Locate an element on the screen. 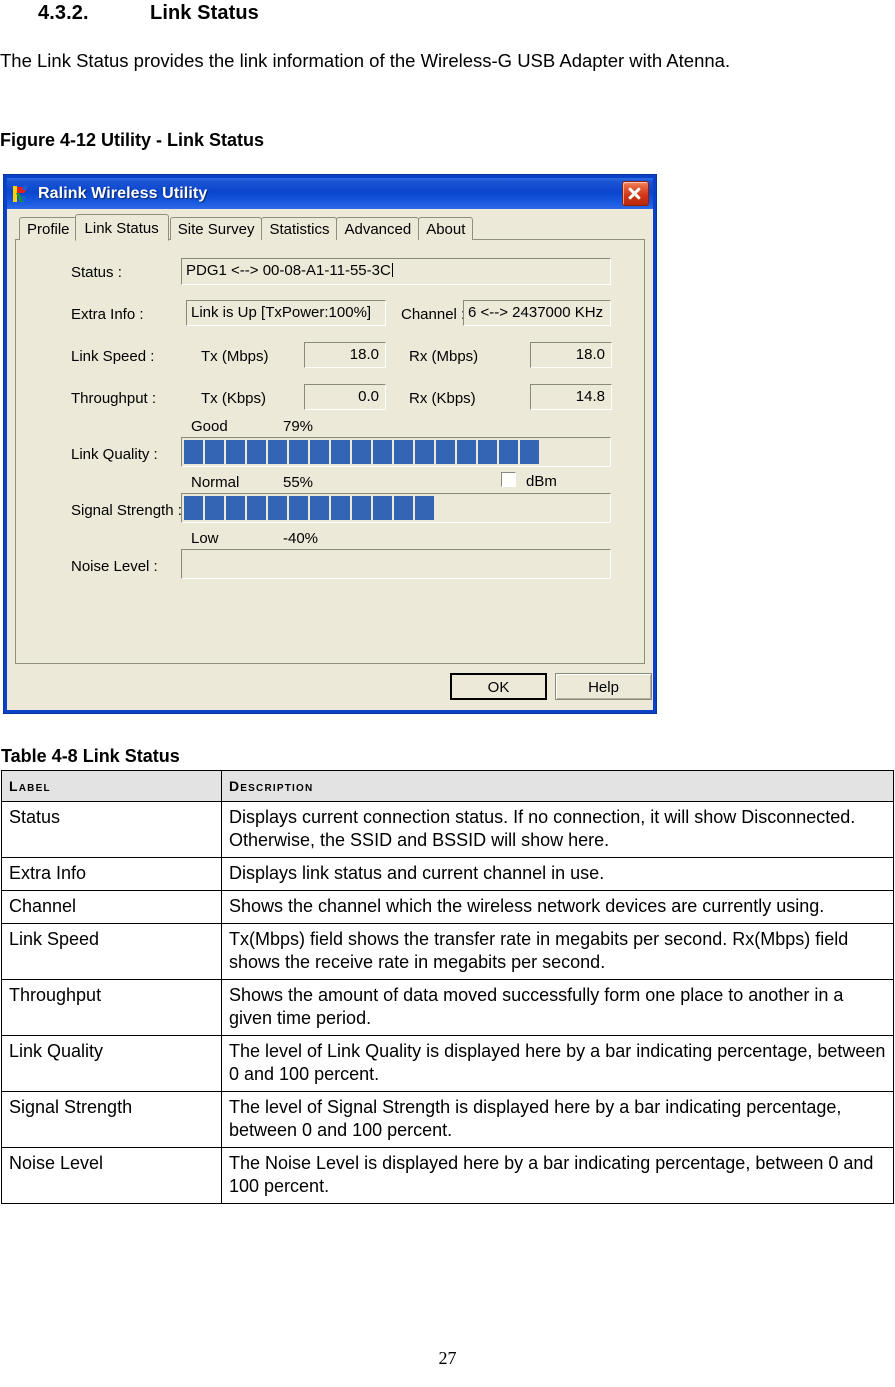  tab-label: Site Survey is located at coordinates (216, 229).